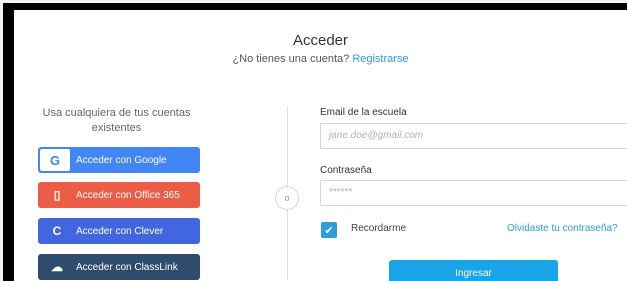 This screenshot has height=281, width=627. Describe the element at coordinates (320, 40) in the screenshot. I see `page-title: Acceder` at that location.